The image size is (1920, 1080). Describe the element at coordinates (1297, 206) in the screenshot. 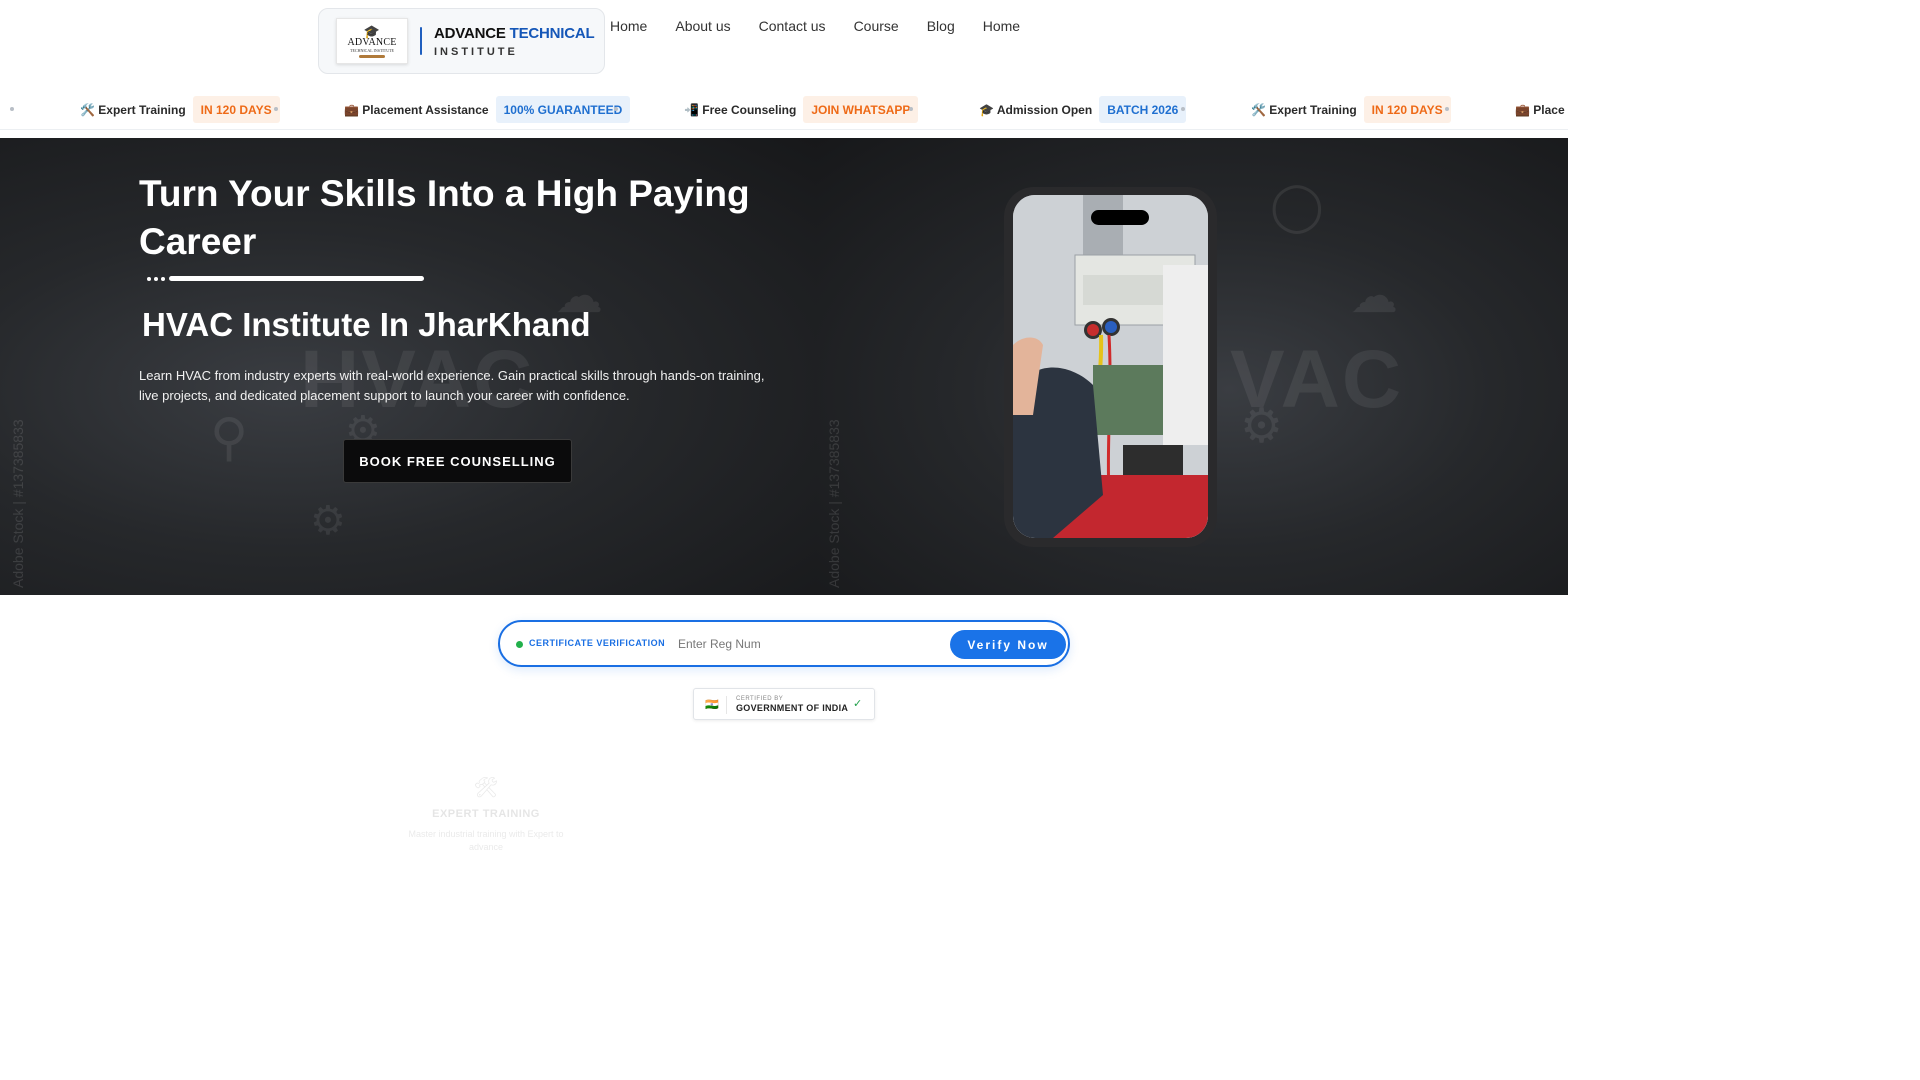

I see `globe-icon: ◯` at that location.